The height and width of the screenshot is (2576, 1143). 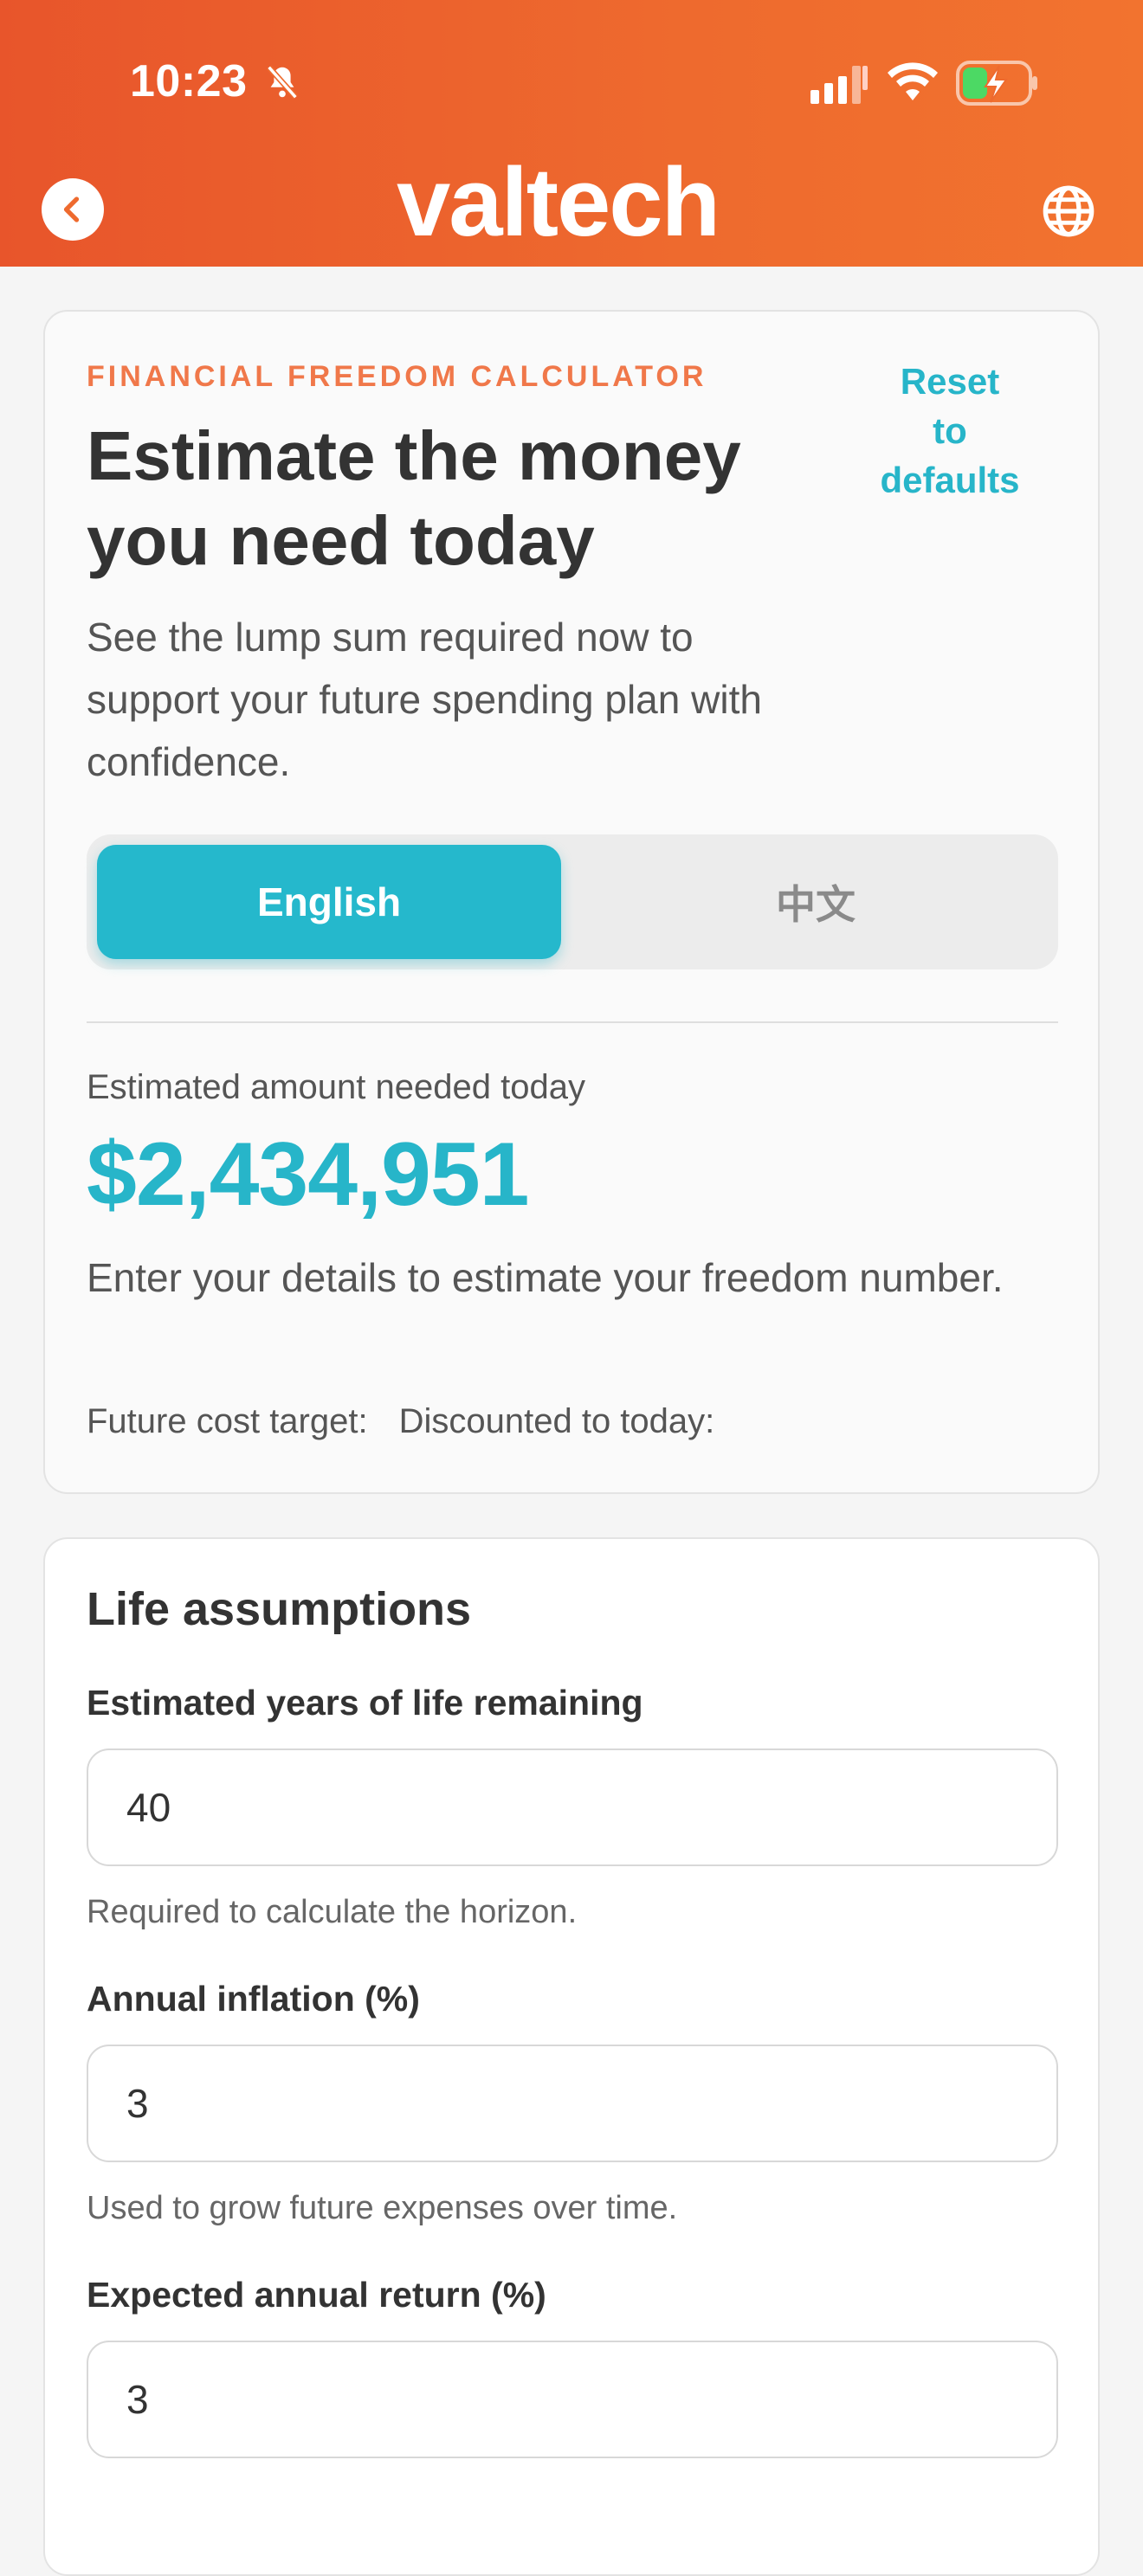 What do you see at coordinates (816, 902) in the screenshot?
I see `language-chinese-button: 中文` at bounding box center [816, 902].